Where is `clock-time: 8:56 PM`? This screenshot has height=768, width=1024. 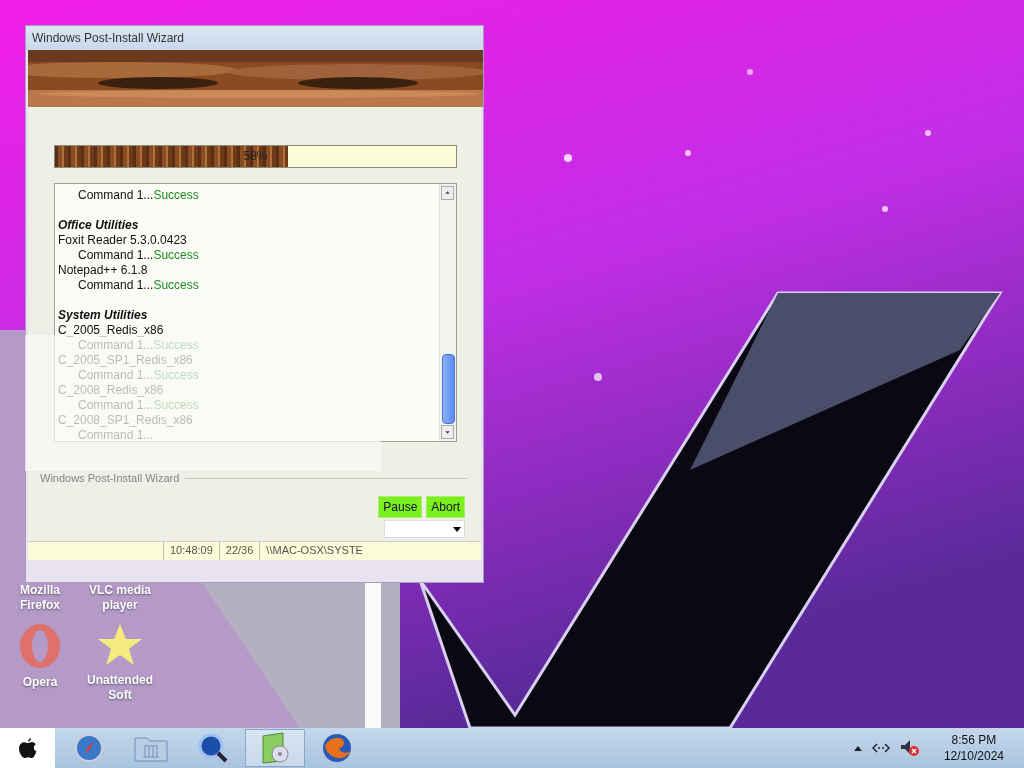 clock-time: 8:56 PM is located at coordinates (974, 740).